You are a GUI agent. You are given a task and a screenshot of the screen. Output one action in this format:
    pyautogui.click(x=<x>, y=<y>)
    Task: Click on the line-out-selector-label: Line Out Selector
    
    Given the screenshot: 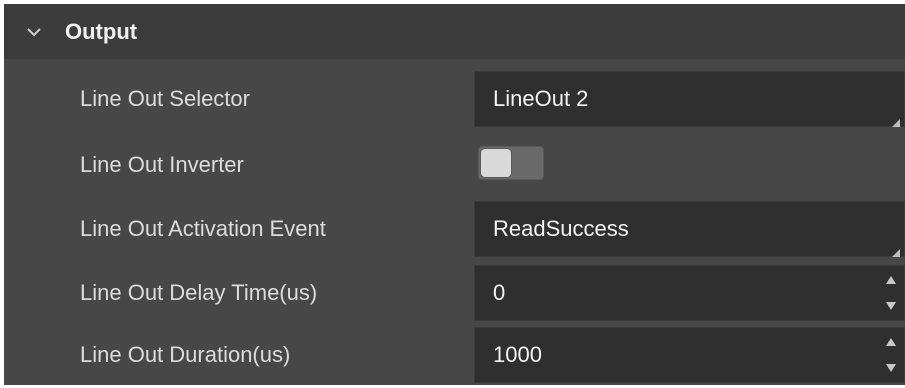 What is the action you would take?
    pyautogui.click(x=165, y=98)
    